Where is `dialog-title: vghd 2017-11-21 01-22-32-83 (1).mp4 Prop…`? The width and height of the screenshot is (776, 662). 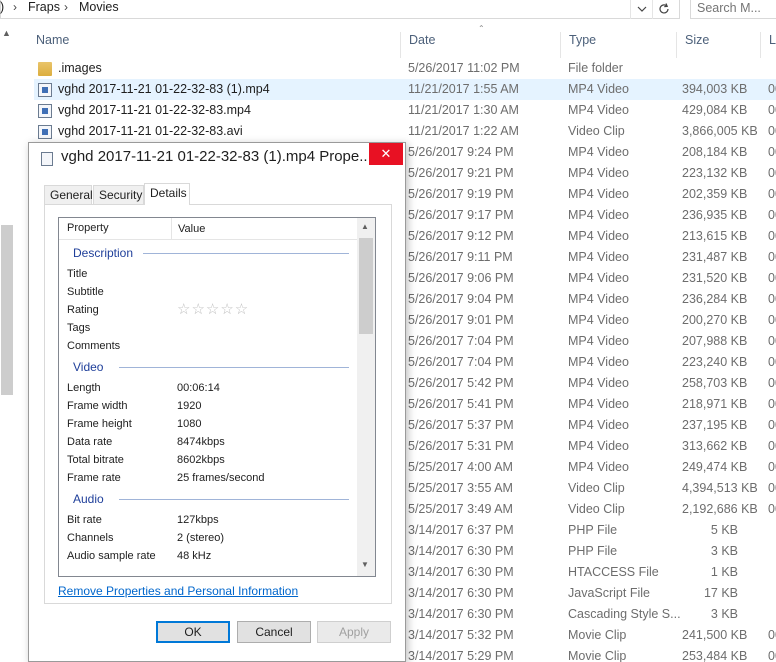 dialog-title: vghd 2017-11-21 01-22-32-83 (1).mp4 Prop… is located at coordinates (214, 156).